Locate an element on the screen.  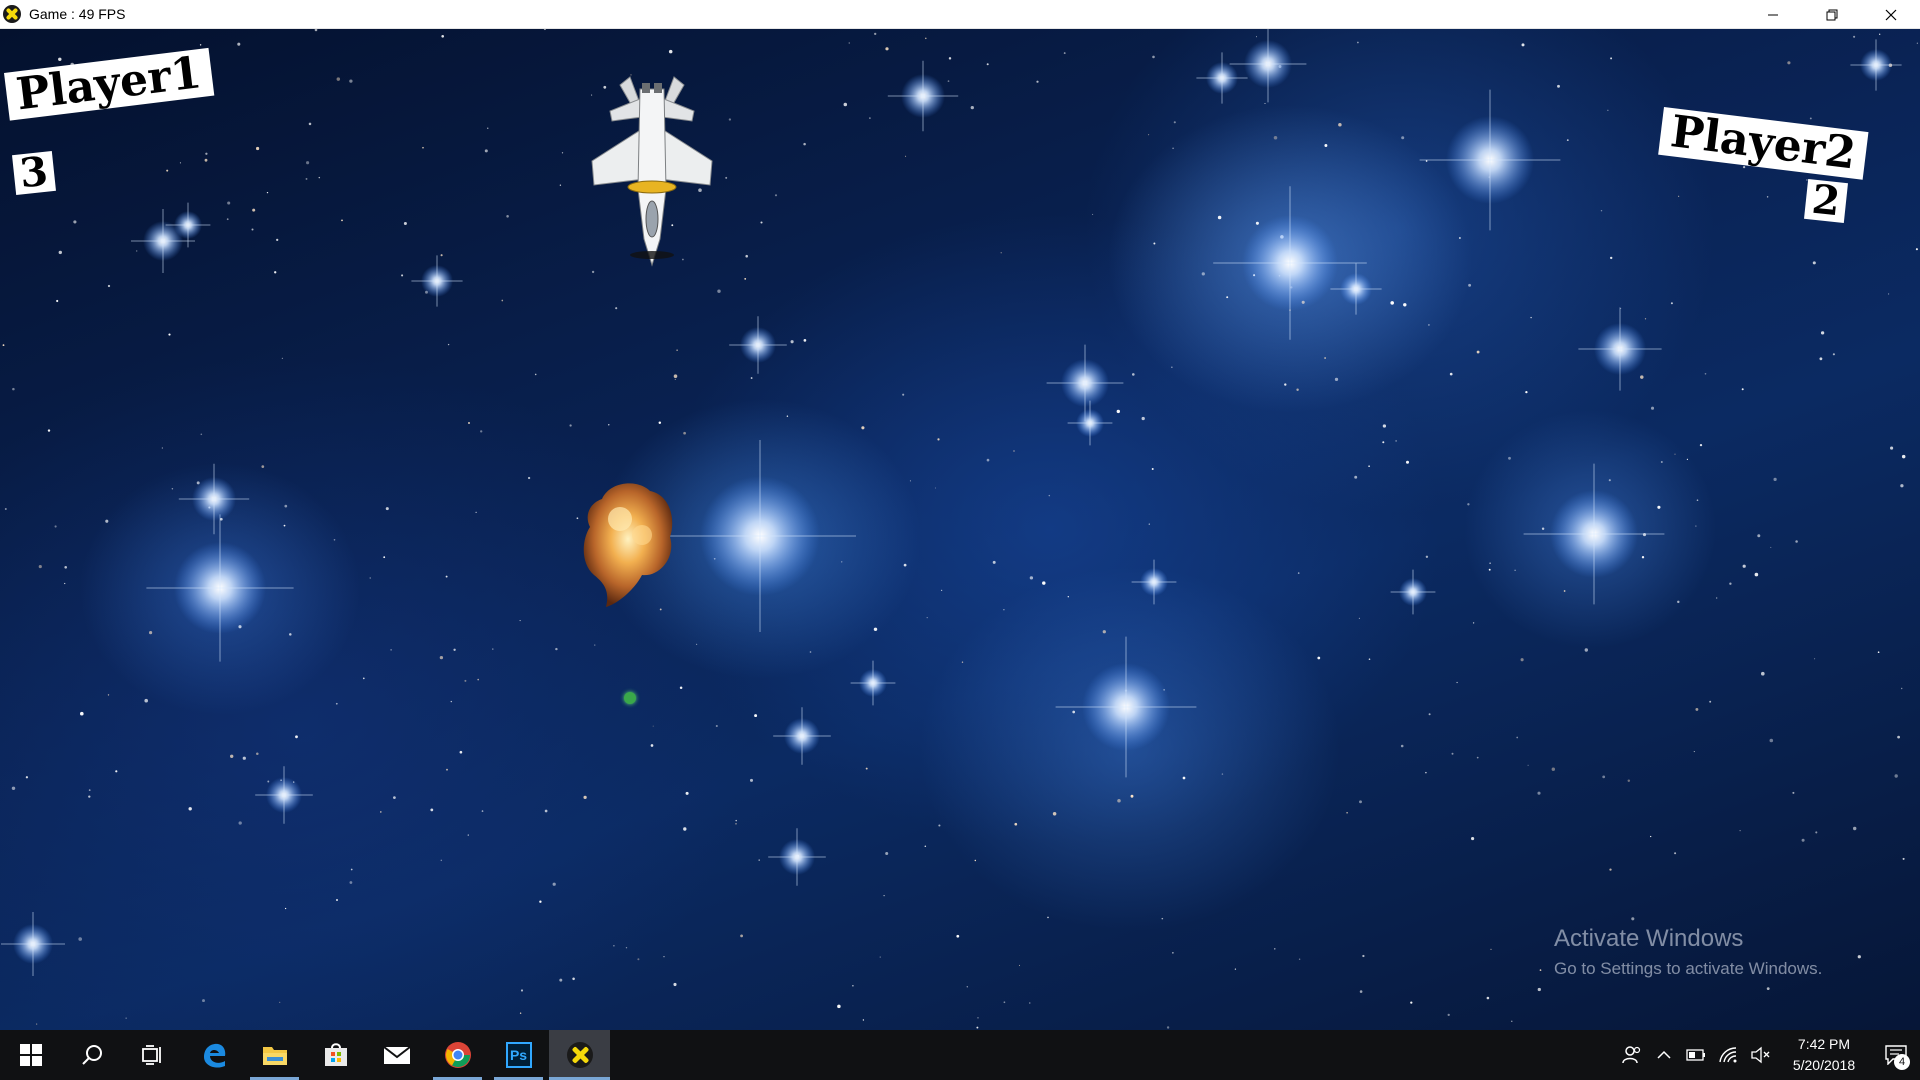
task-view-button is located at coordinates (152, 1055).